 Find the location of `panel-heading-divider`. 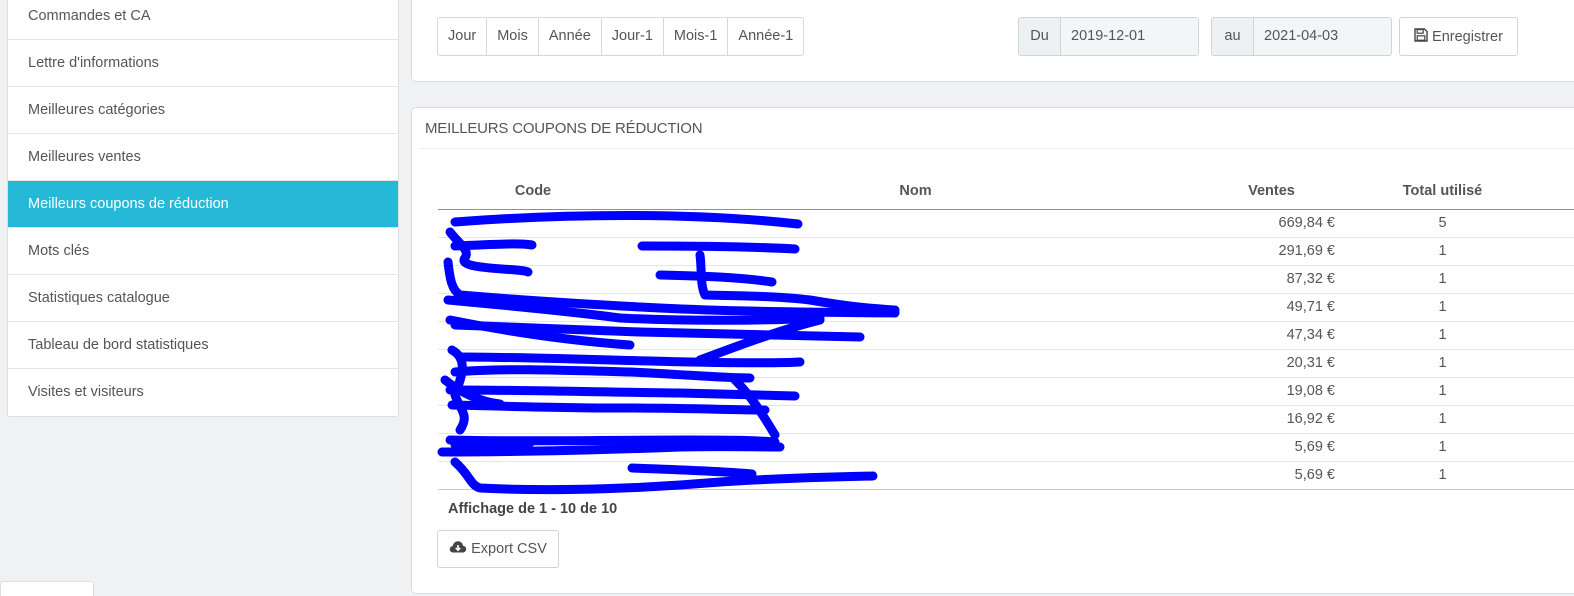

panel-heading-divider is located at coordinates (996, 148).